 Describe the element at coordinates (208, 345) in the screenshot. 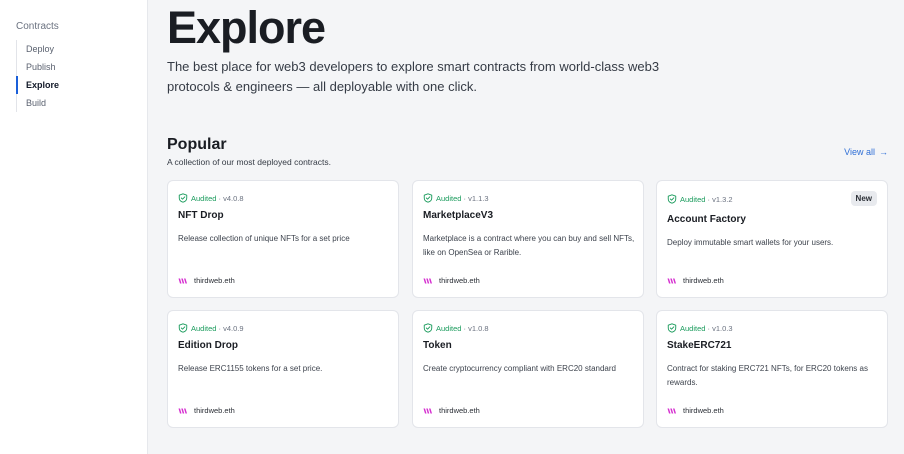

I see `card-title: Edition Drop` at that location.